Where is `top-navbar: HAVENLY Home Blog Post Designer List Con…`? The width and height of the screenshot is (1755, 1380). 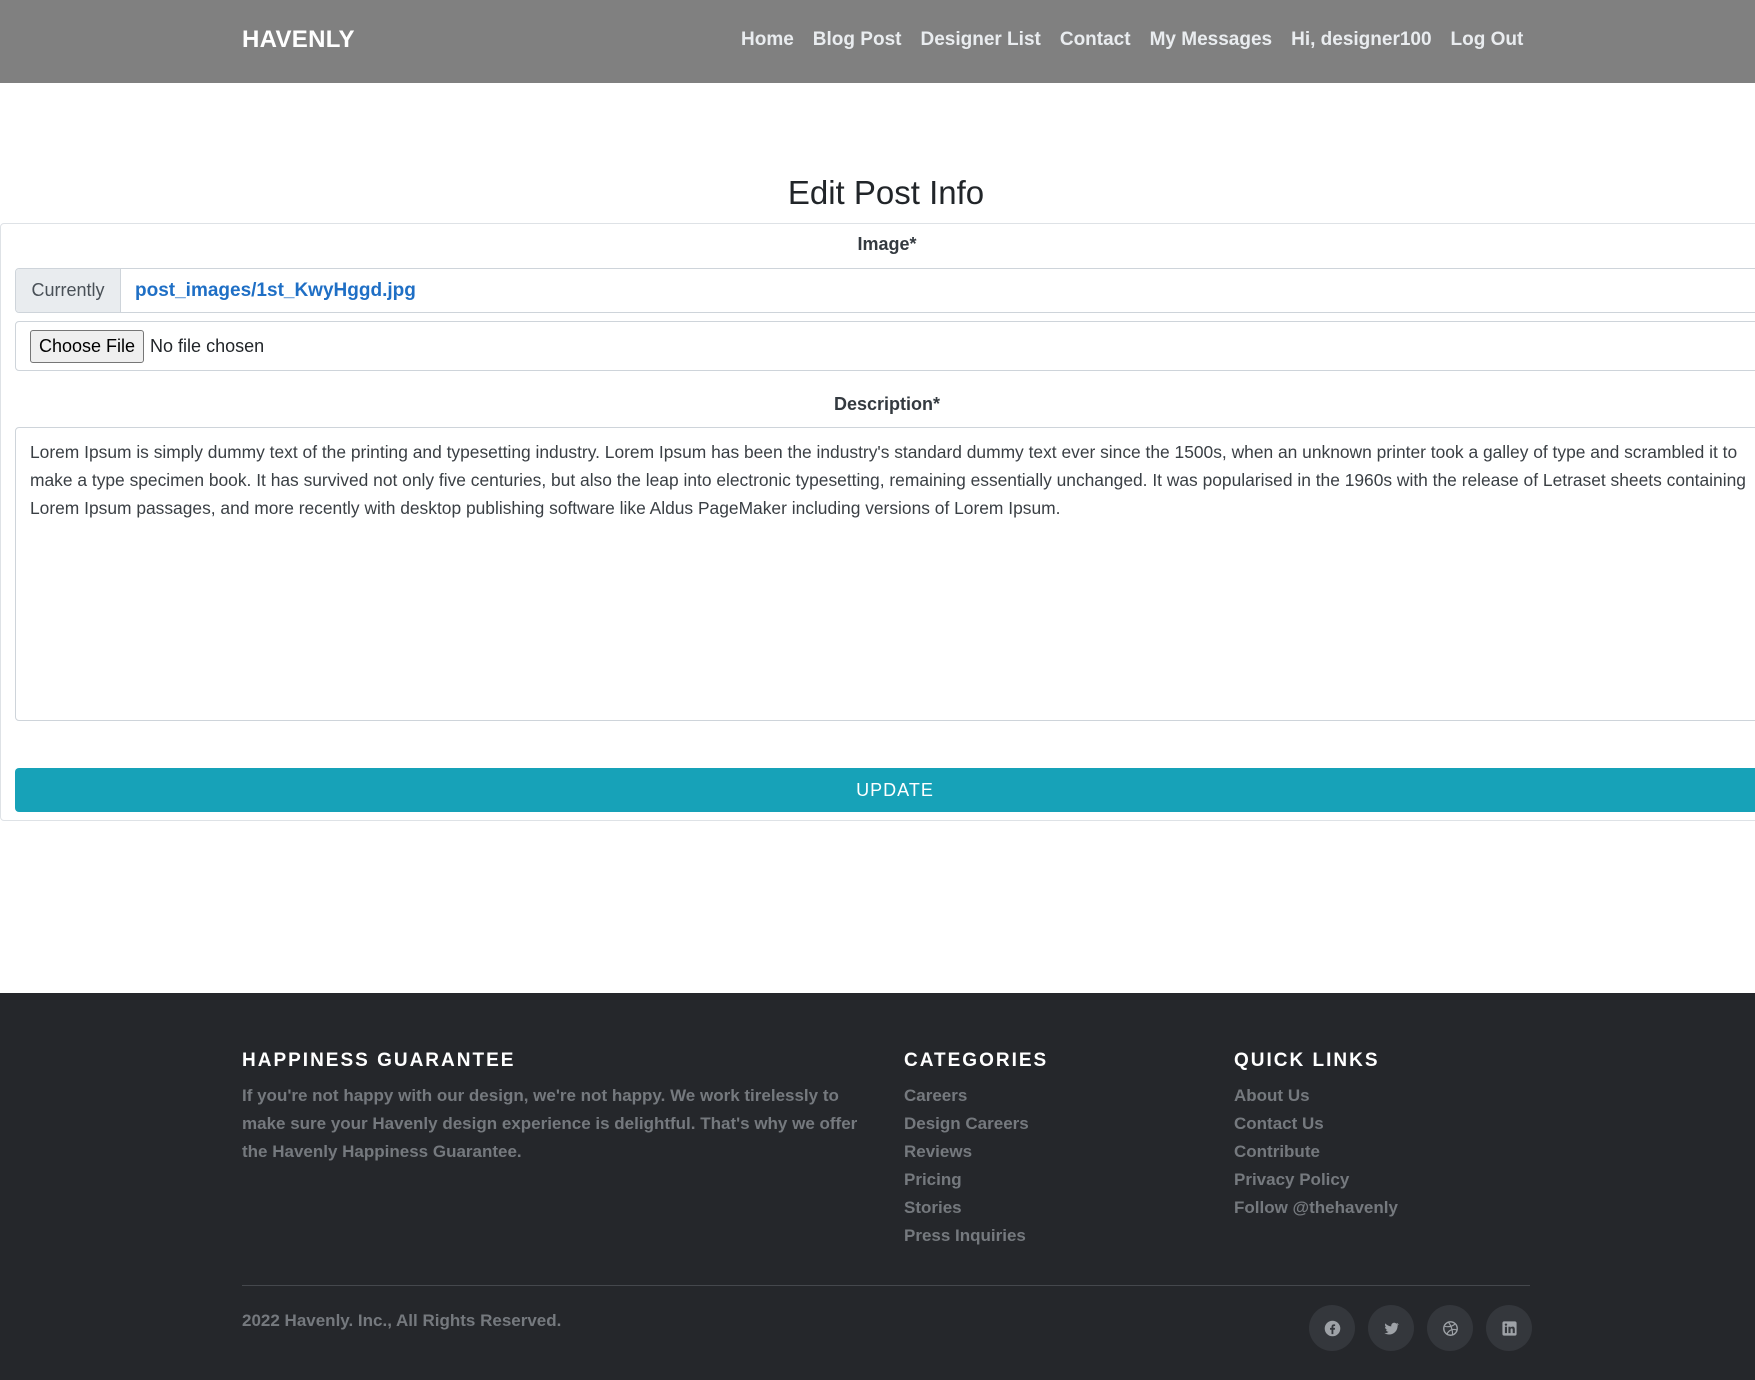 top-navbar: HAVENLY Home Blog Post Designer List Con… is located at coordinates (877, 41).